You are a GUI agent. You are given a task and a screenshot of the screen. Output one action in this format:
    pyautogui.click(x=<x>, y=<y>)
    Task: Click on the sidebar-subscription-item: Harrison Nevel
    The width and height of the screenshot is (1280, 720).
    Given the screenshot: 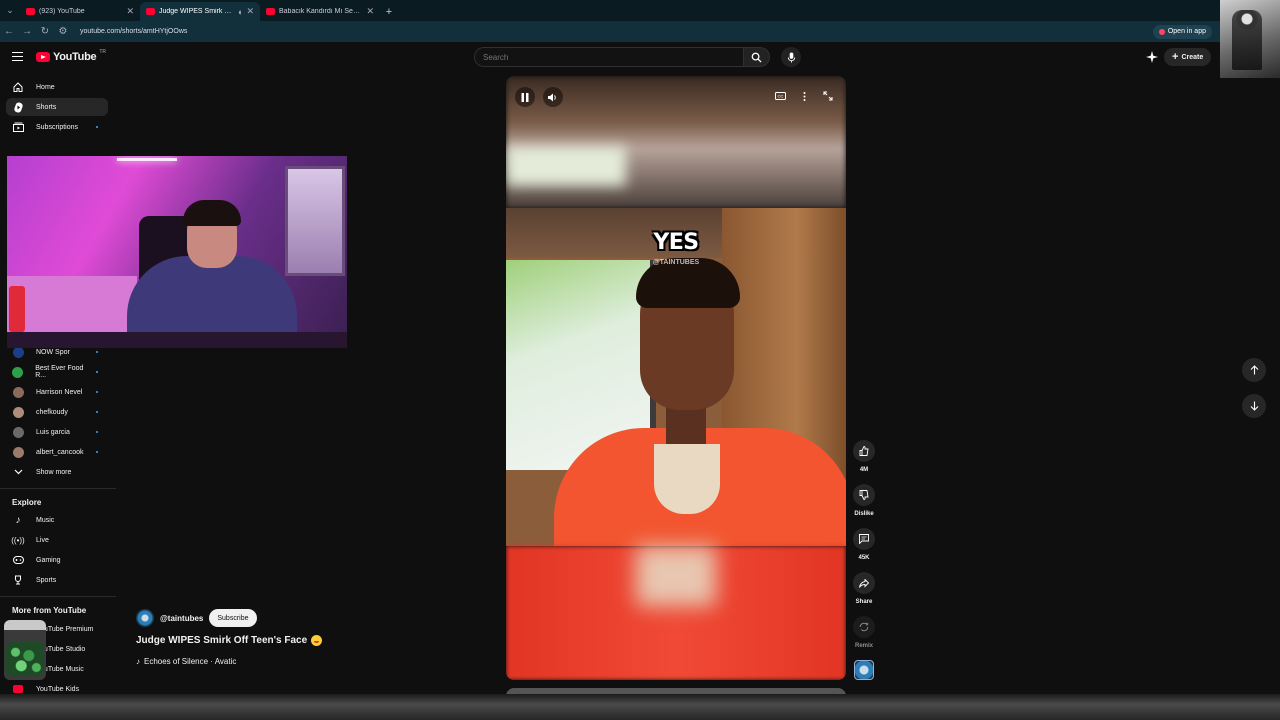 What is the action you would take?
    pyautogui.click(x=57, y=392)
    